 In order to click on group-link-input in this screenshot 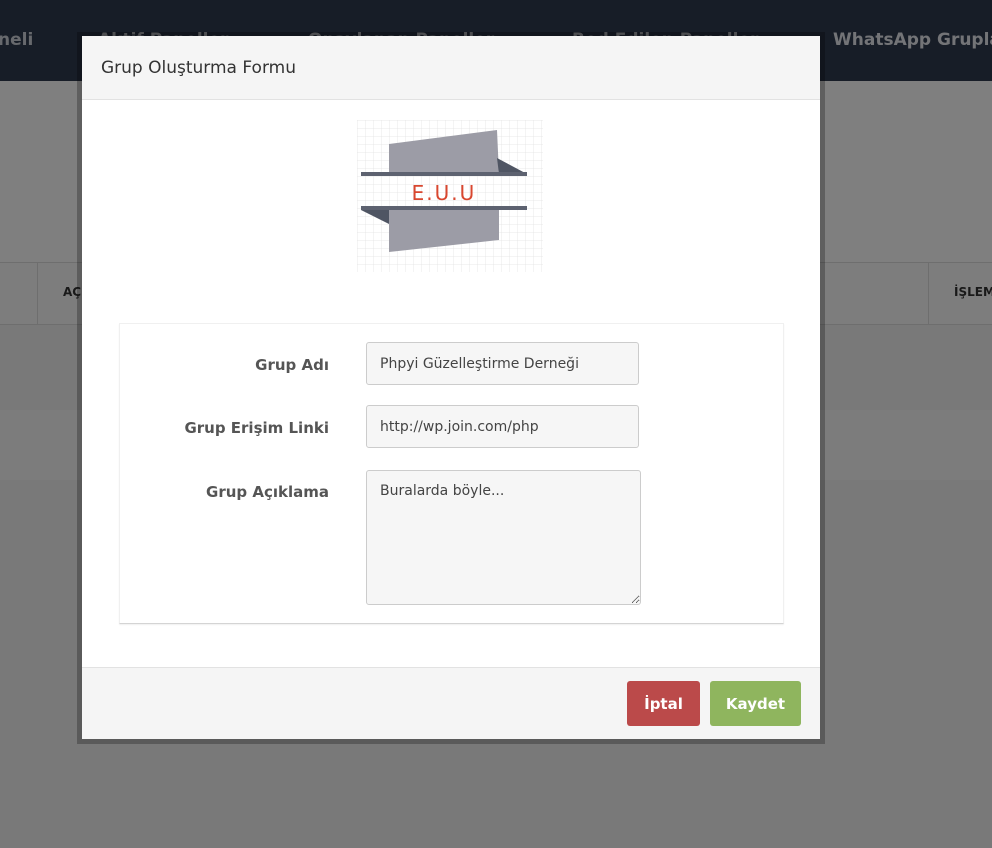, I will do `click(502, 426)`.